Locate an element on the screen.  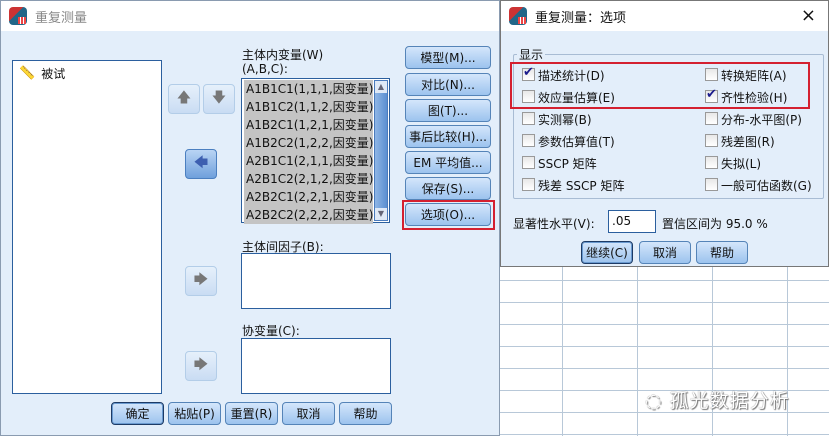
checkbox-label: SSCP 矩阵 is located at coordinates (567, 163).